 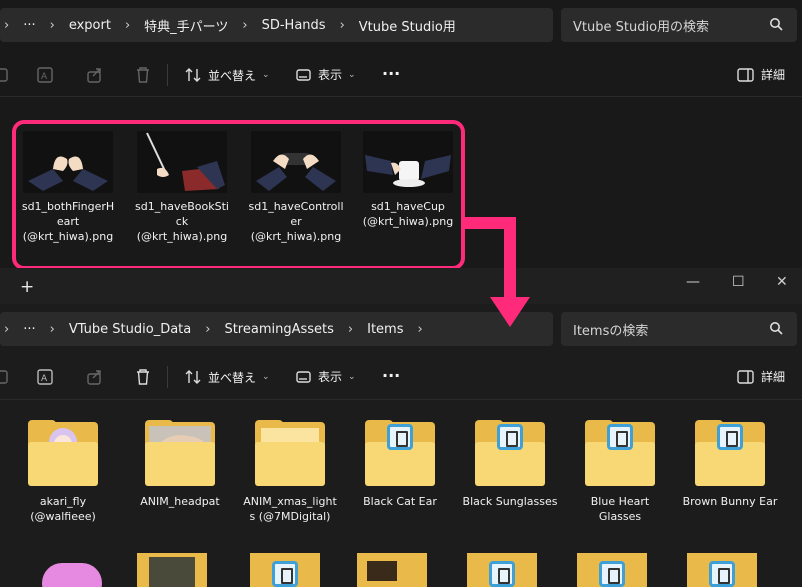 What do you see at coordinates (172, 572) in the screenshot?
I see `photo-thumb` at bounding box center [172, 572].